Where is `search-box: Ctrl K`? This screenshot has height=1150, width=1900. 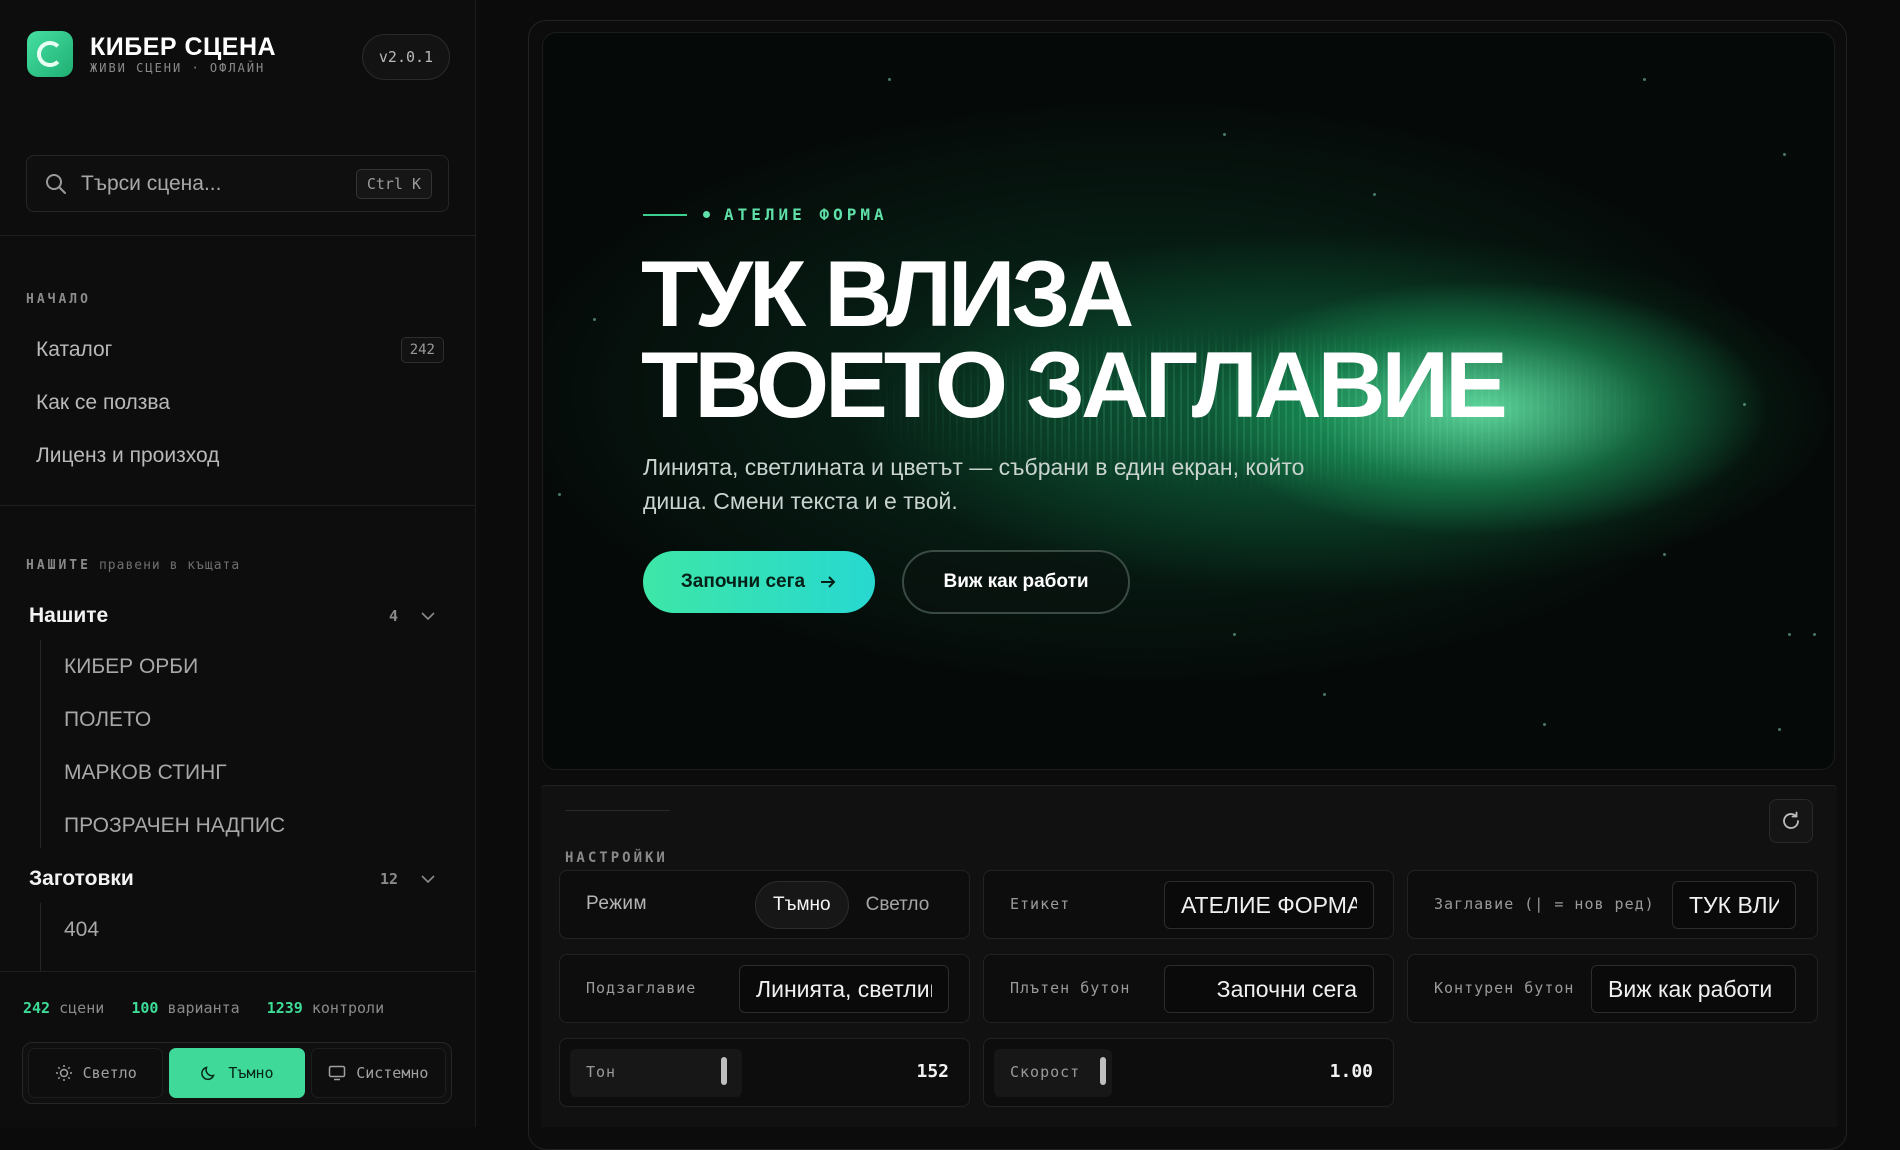
search-box: Ctrl K is located at coordinates (237, 183).